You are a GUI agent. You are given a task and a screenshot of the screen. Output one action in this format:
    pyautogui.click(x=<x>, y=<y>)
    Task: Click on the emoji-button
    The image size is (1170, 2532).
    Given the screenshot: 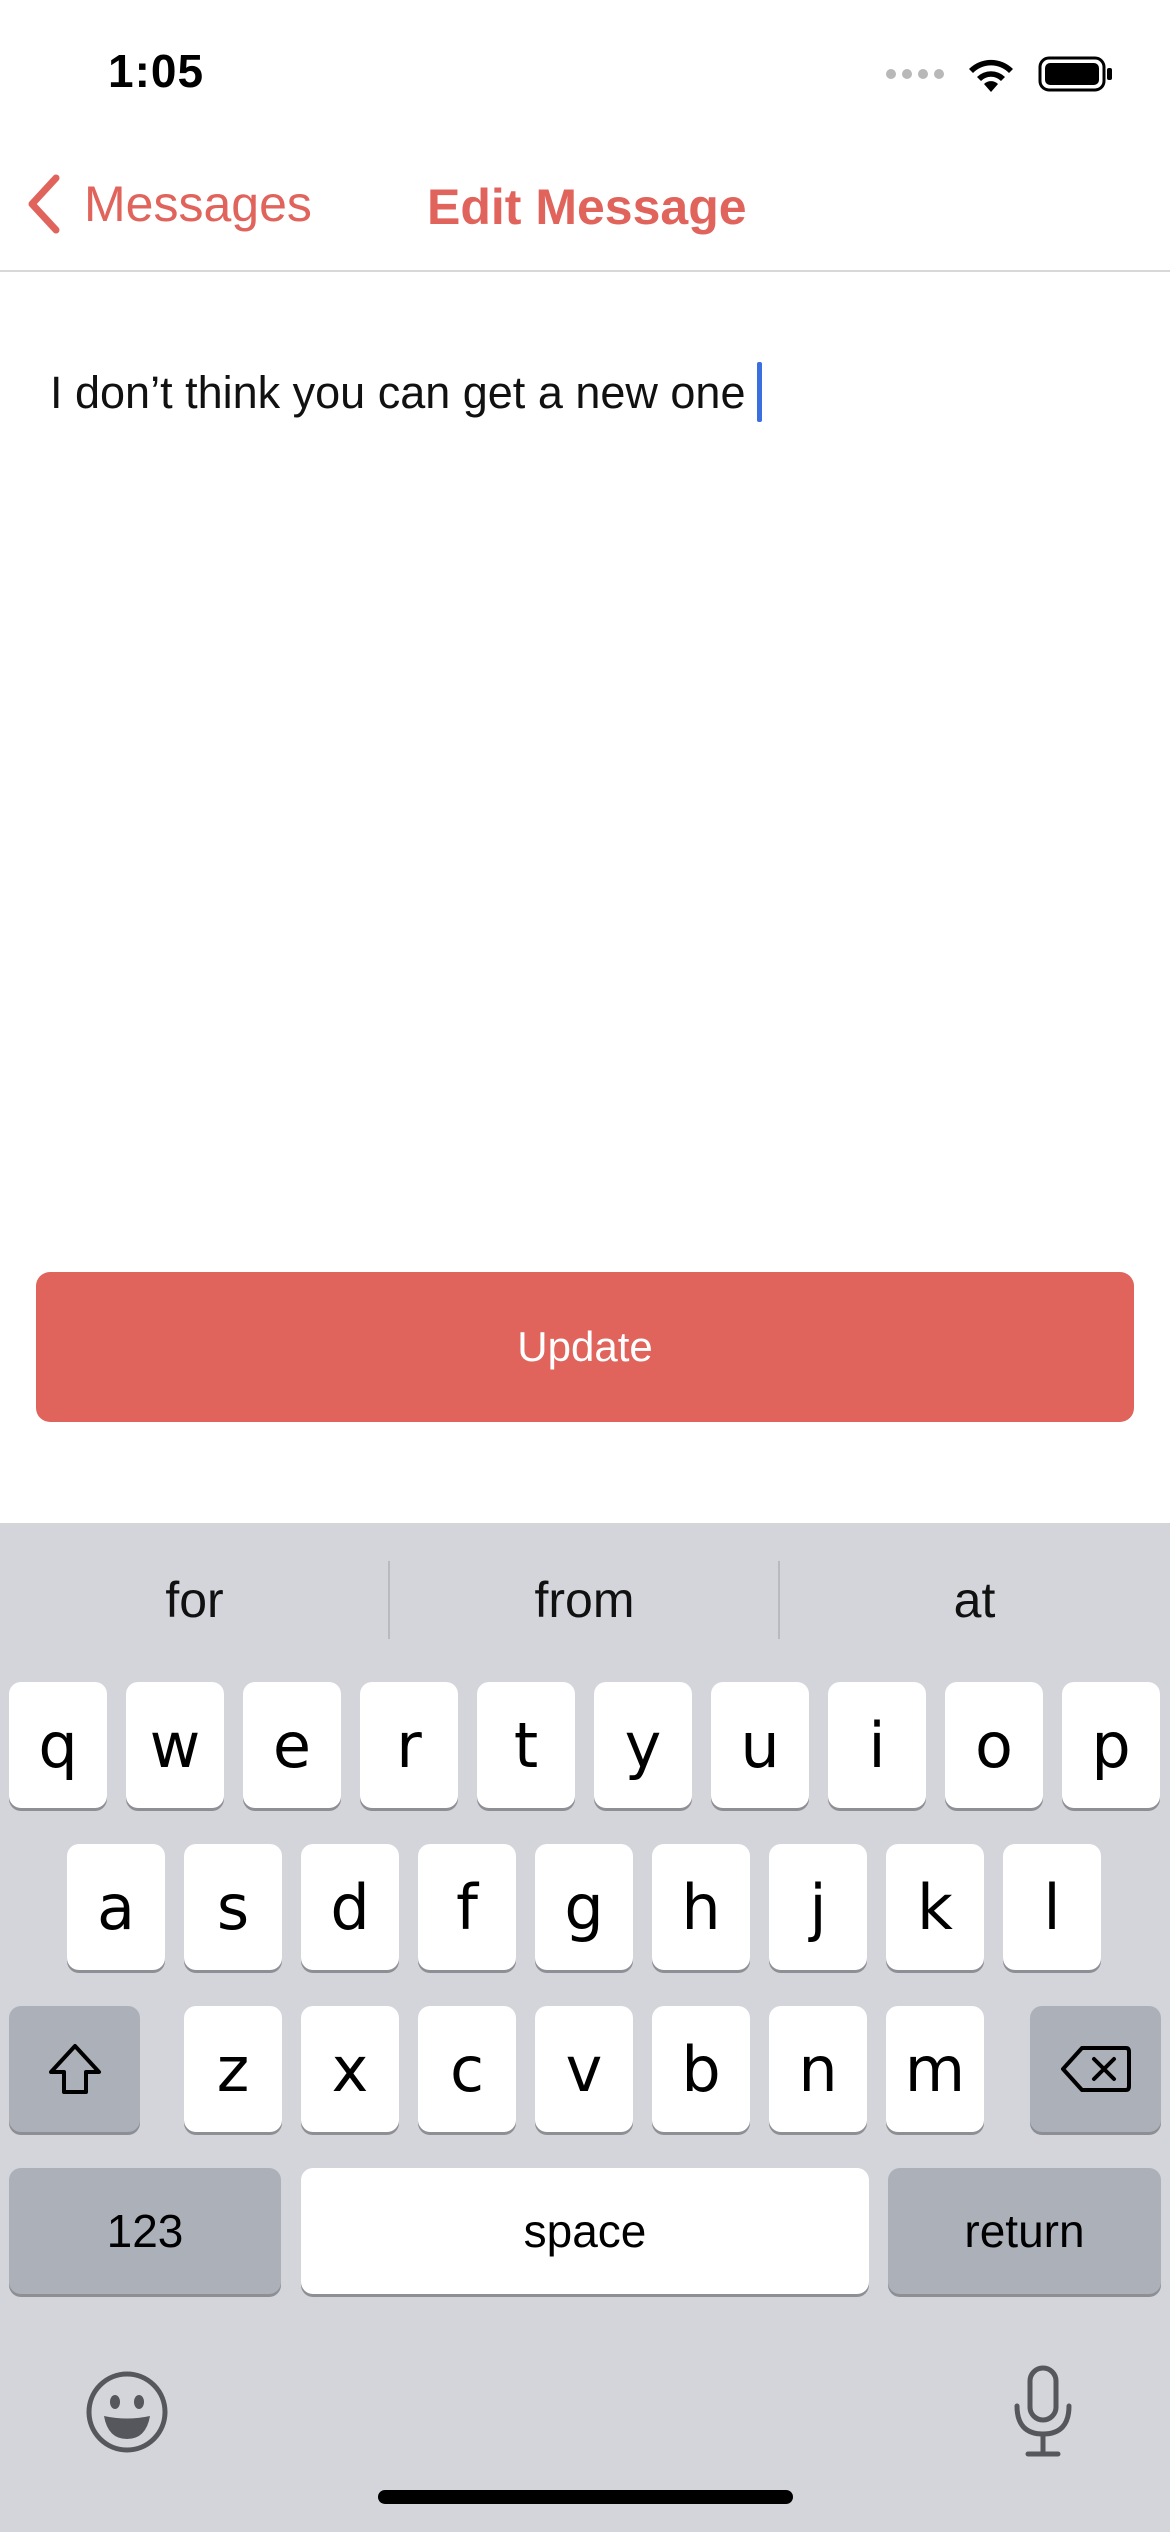 What is the action you would take?
    pyautogui.click(x=127, y=2412)
    